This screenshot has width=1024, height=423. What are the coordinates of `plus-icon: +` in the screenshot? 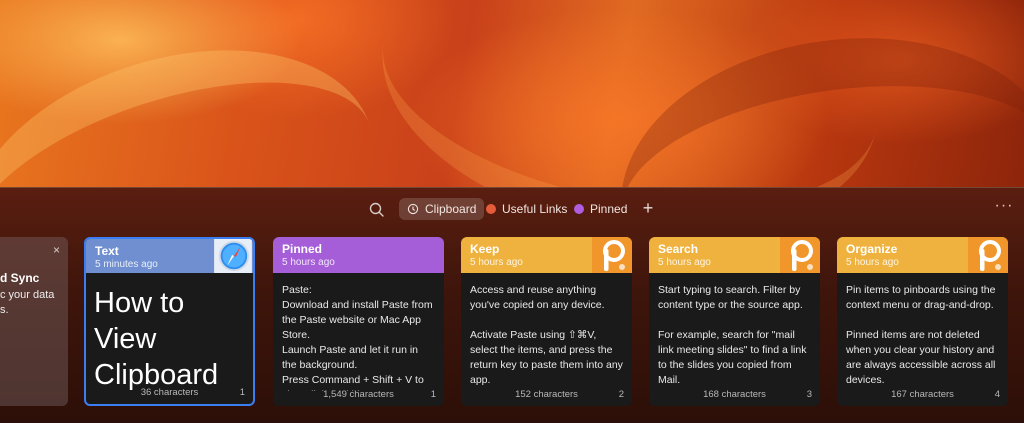 It's located at (648, 208).